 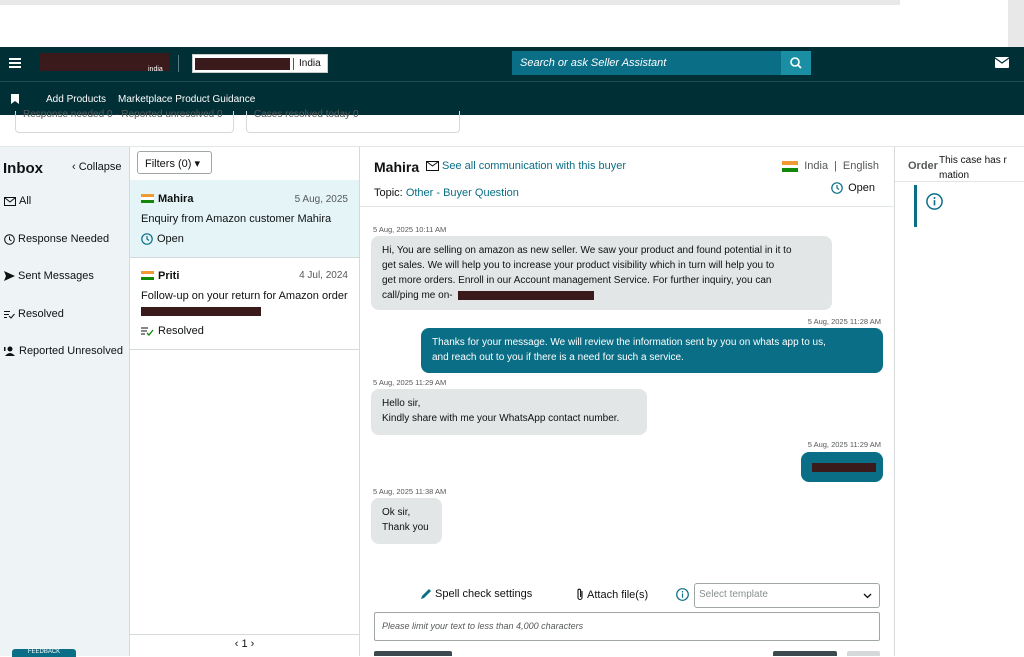 What do you see at coordinates (580, 594) in the screenshot?
I see `paperclip-icon` at bounding box center [580, 594].